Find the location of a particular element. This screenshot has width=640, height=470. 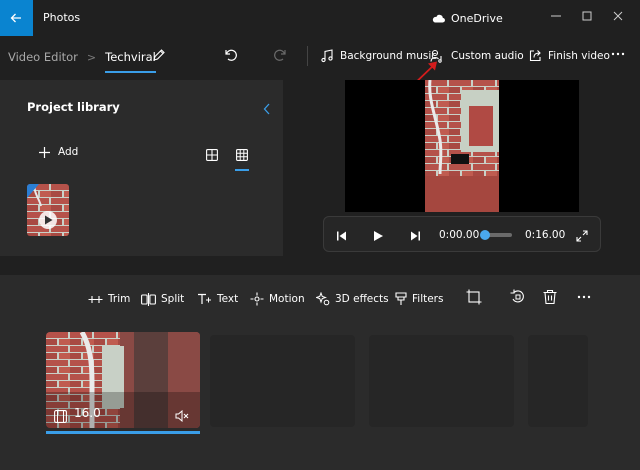

back-button is located at coordinates (16, 18).